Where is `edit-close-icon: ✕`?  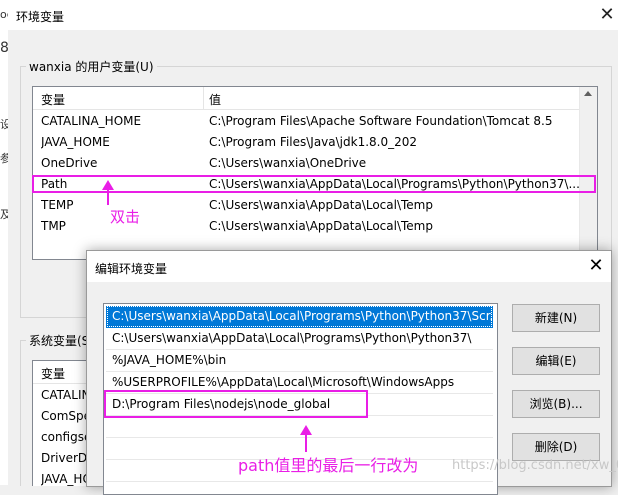
edit-close-icon: ✕ is located at coordinates (596, 266).